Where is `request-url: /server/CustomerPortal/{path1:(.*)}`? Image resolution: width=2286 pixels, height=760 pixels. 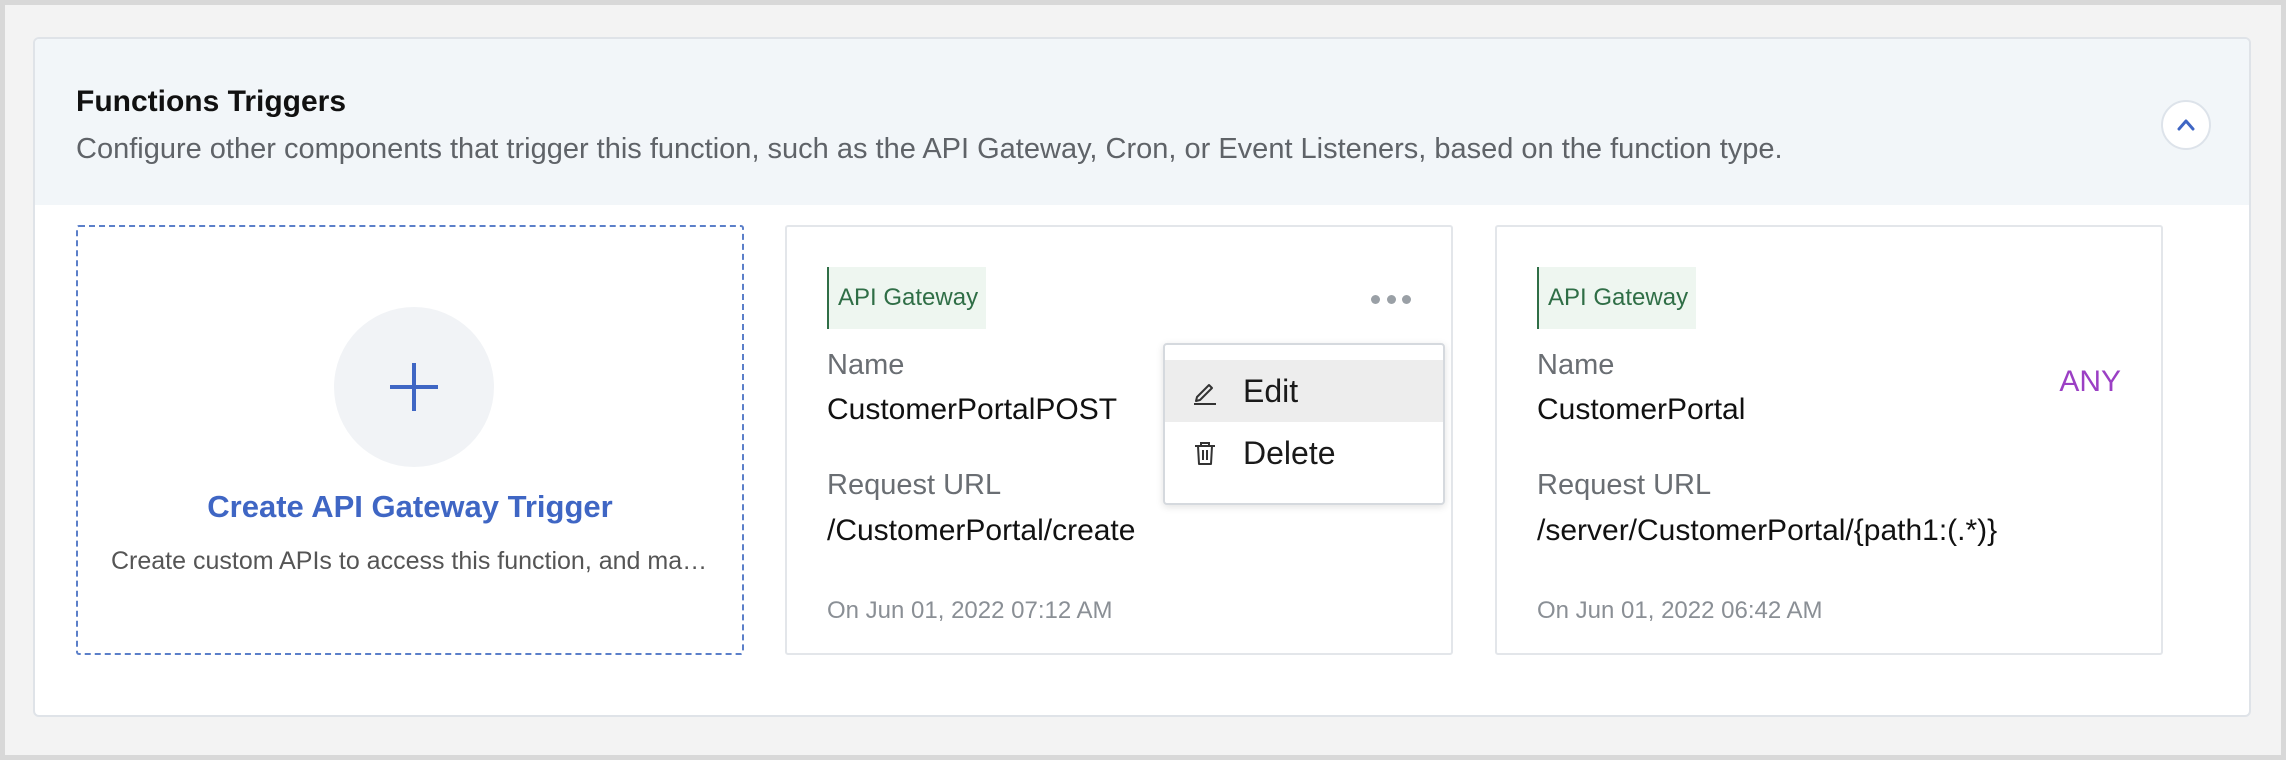 request-url: /server/CustomerPortal/{path1:(.*)} is located at coordinates (1767, 530).